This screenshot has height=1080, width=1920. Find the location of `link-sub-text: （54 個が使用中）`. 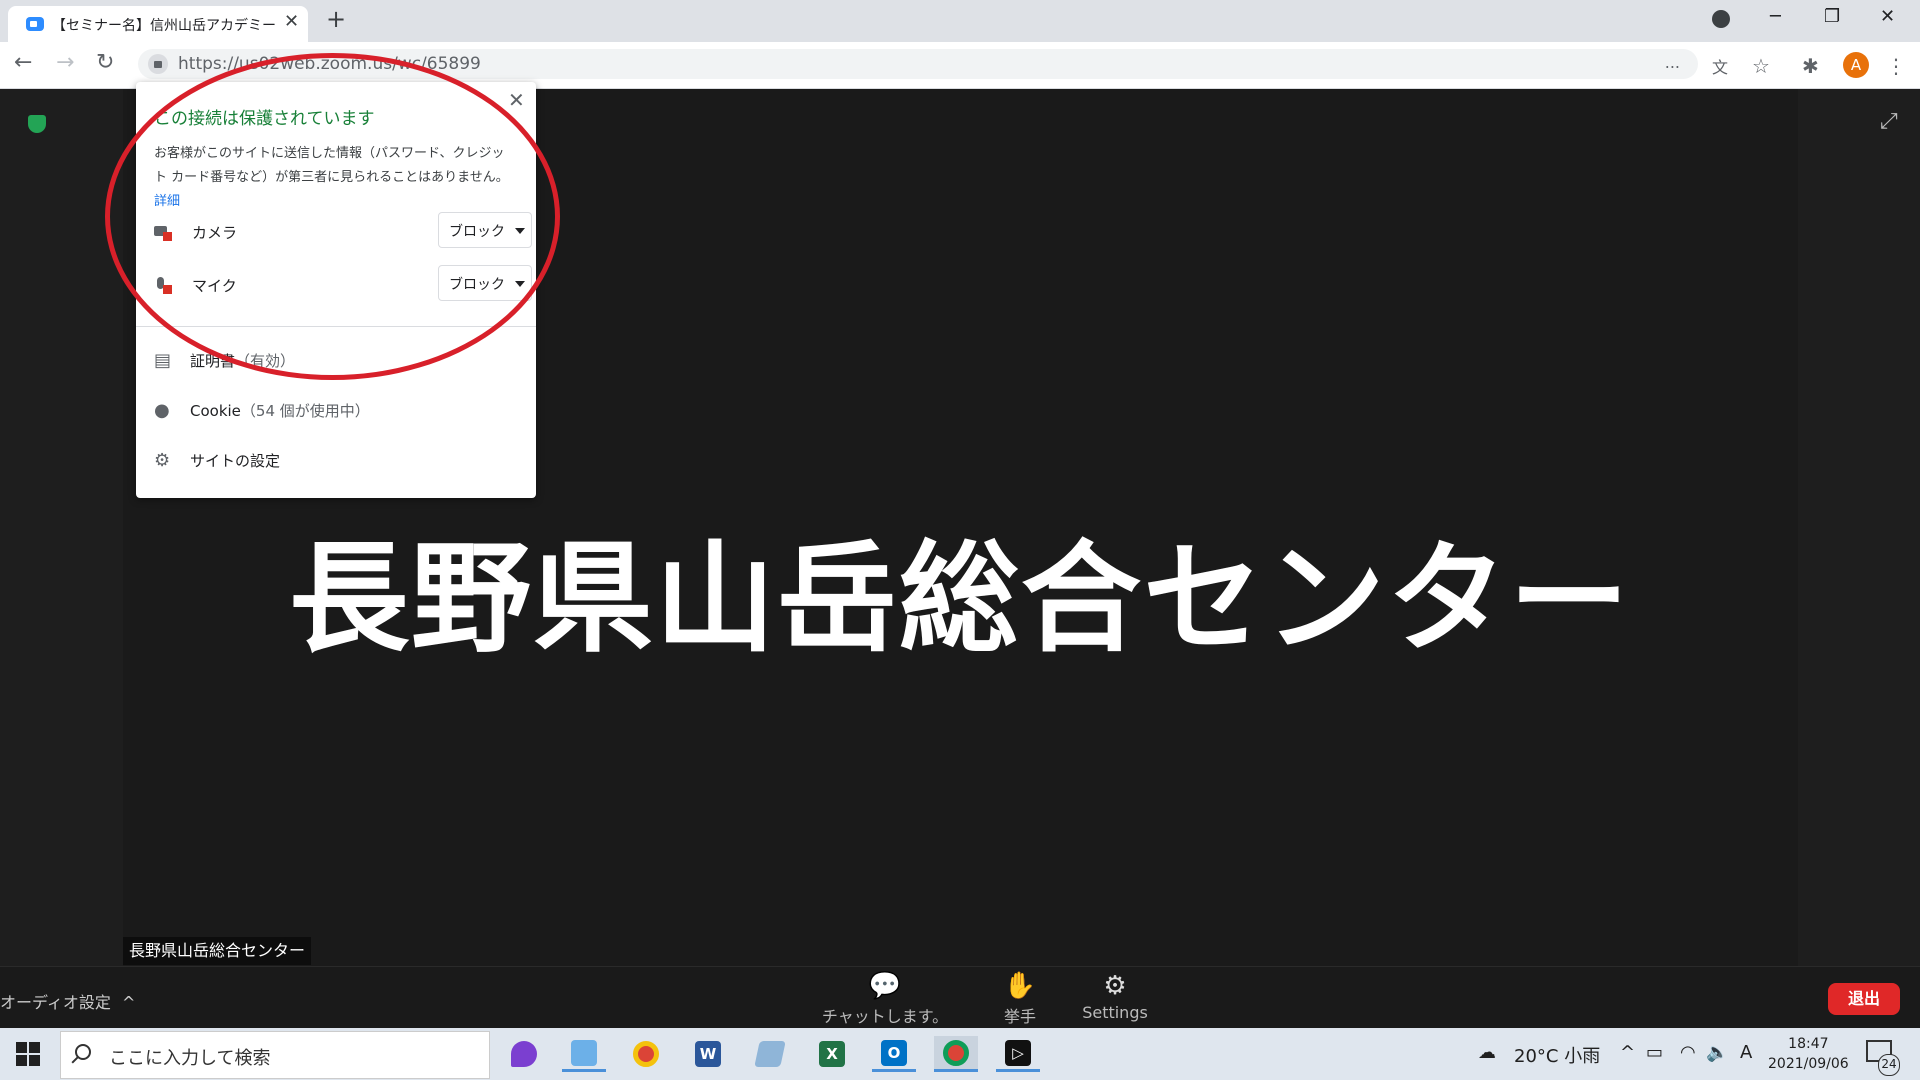

link-sub-text: （54 個が使用中） is located at coordinates (305, 411).